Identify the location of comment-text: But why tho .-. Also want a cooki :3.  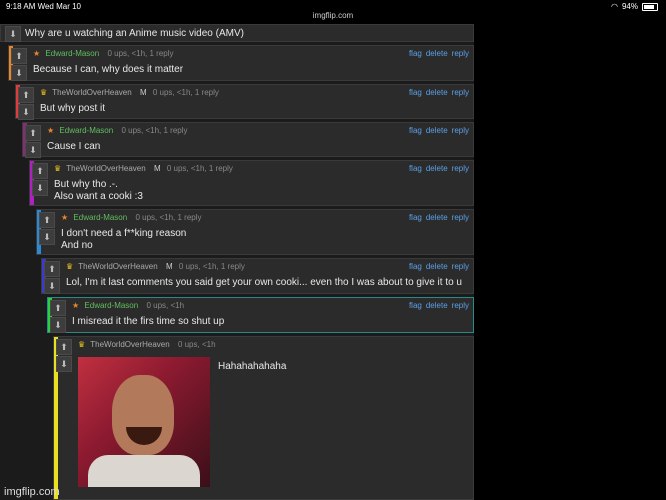
(98, 190).